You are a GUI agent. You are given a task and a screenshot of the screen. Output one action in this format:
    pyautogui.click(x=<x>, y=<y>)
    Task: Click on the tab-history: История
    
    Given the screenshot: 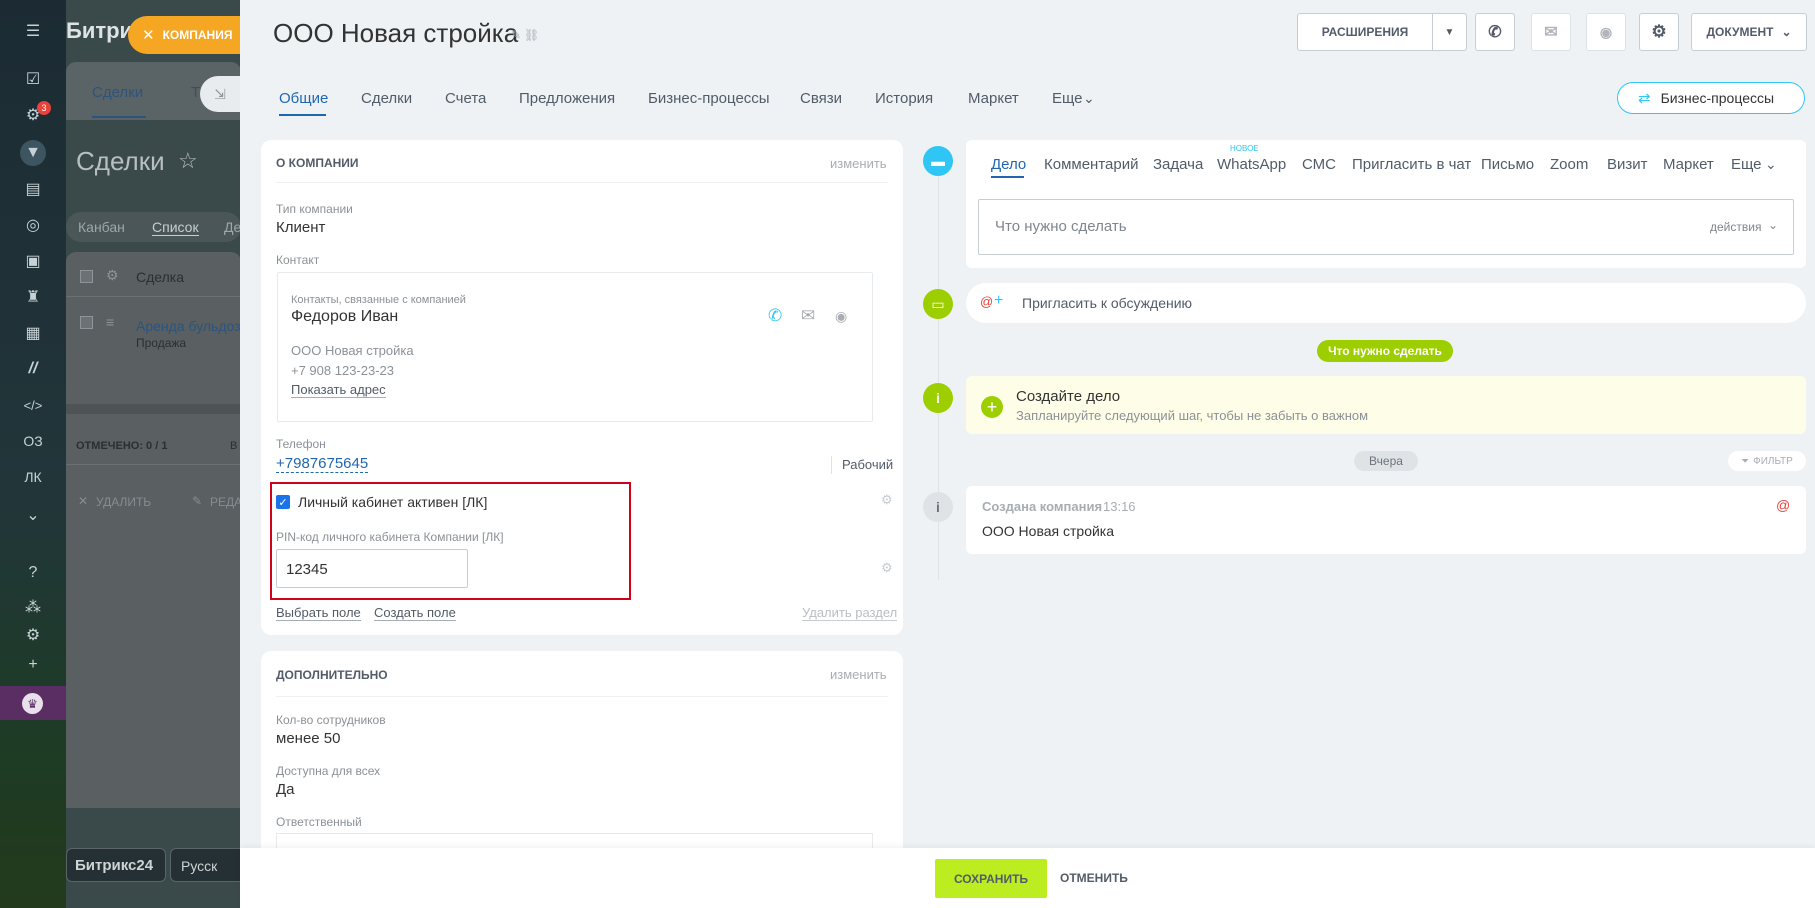 What is the action you would take?
    pyautogui.click(x=904, y=98)
    